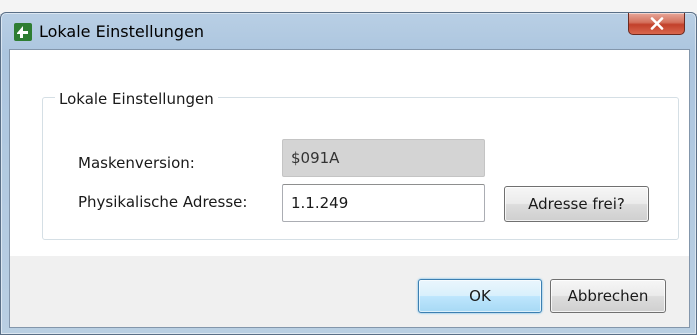 The image size is (697, 335). I want to click on physical-address-label: Physikalische Adresse:, so click(163, 202).